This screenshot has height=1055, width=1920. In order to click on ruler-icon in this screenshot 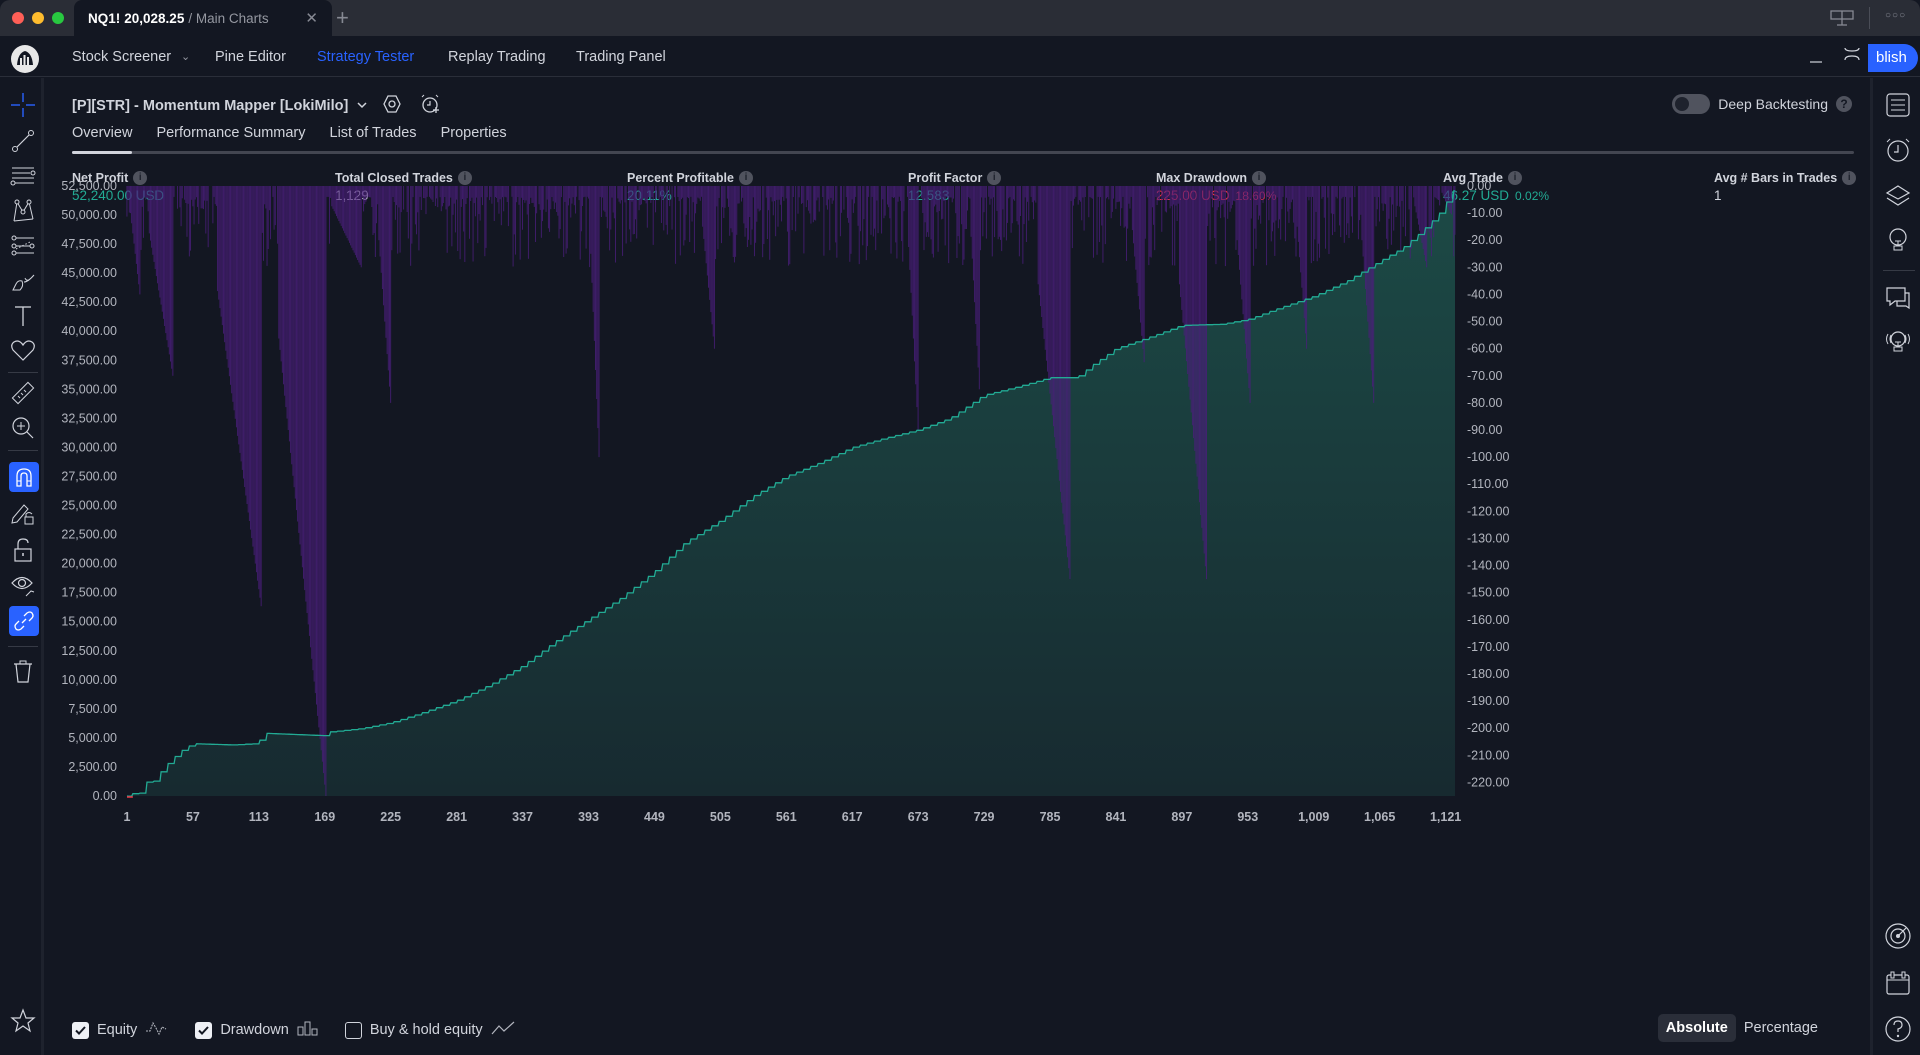, I will do `click(23, 393)`.